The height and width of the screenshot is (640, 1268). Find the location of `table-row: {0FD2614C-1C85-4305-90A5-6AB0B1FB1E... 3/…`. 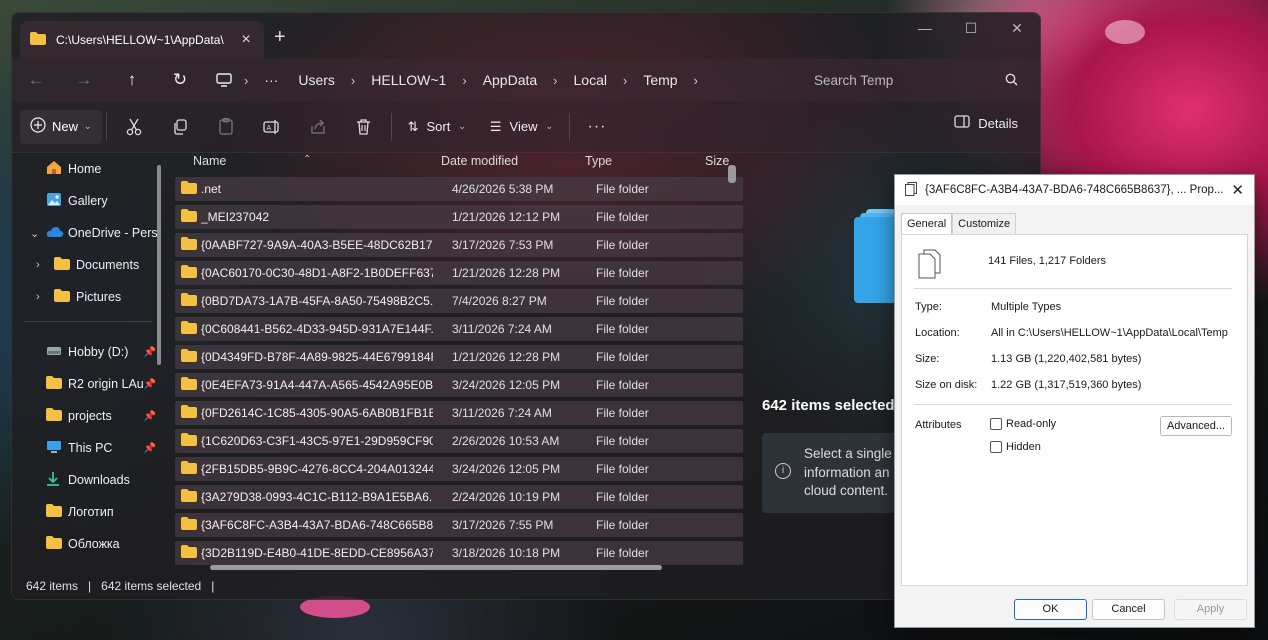

table-row: {0FD2614C-1C85-4305-90A5-6AB0B1FB1E... 3/… is located at coordinates (459, 413).